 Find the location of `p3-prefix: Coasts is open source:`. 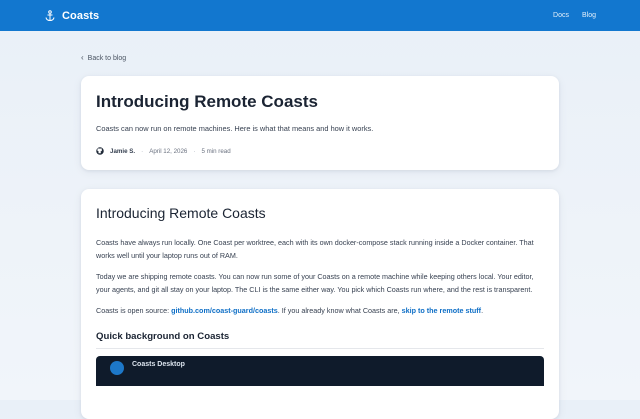

p3-prefix: Coasts is open source: is located at coordinates (134, 310).